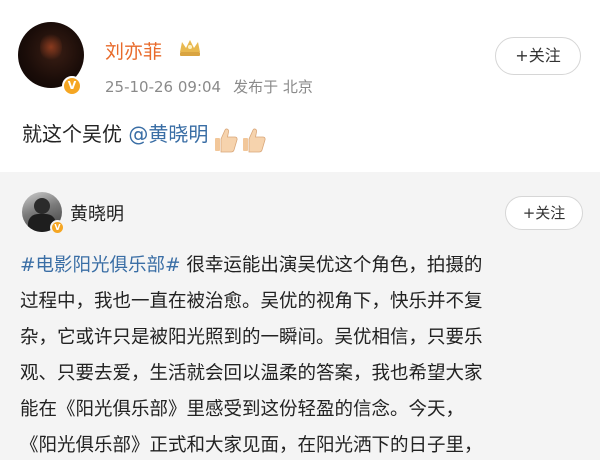  Describe the element at coordinates (242, 409) in the screenshot. I see `repost-line: 能在《阳光俱乐部》里感受到这份轻盈的信念。今天，` at that location.